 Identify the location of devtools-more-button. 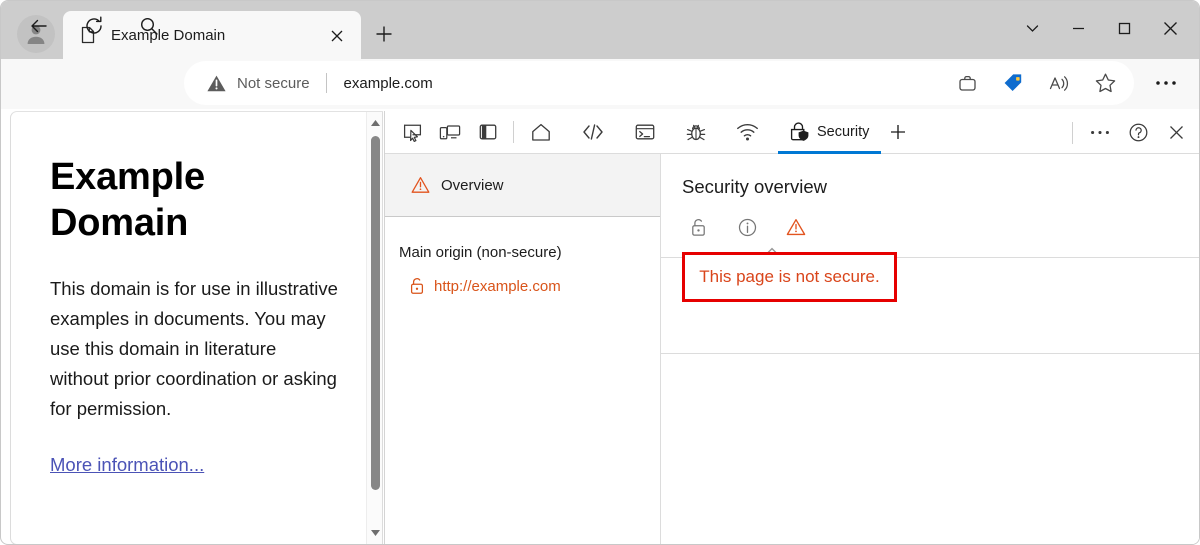
(1100, 133).